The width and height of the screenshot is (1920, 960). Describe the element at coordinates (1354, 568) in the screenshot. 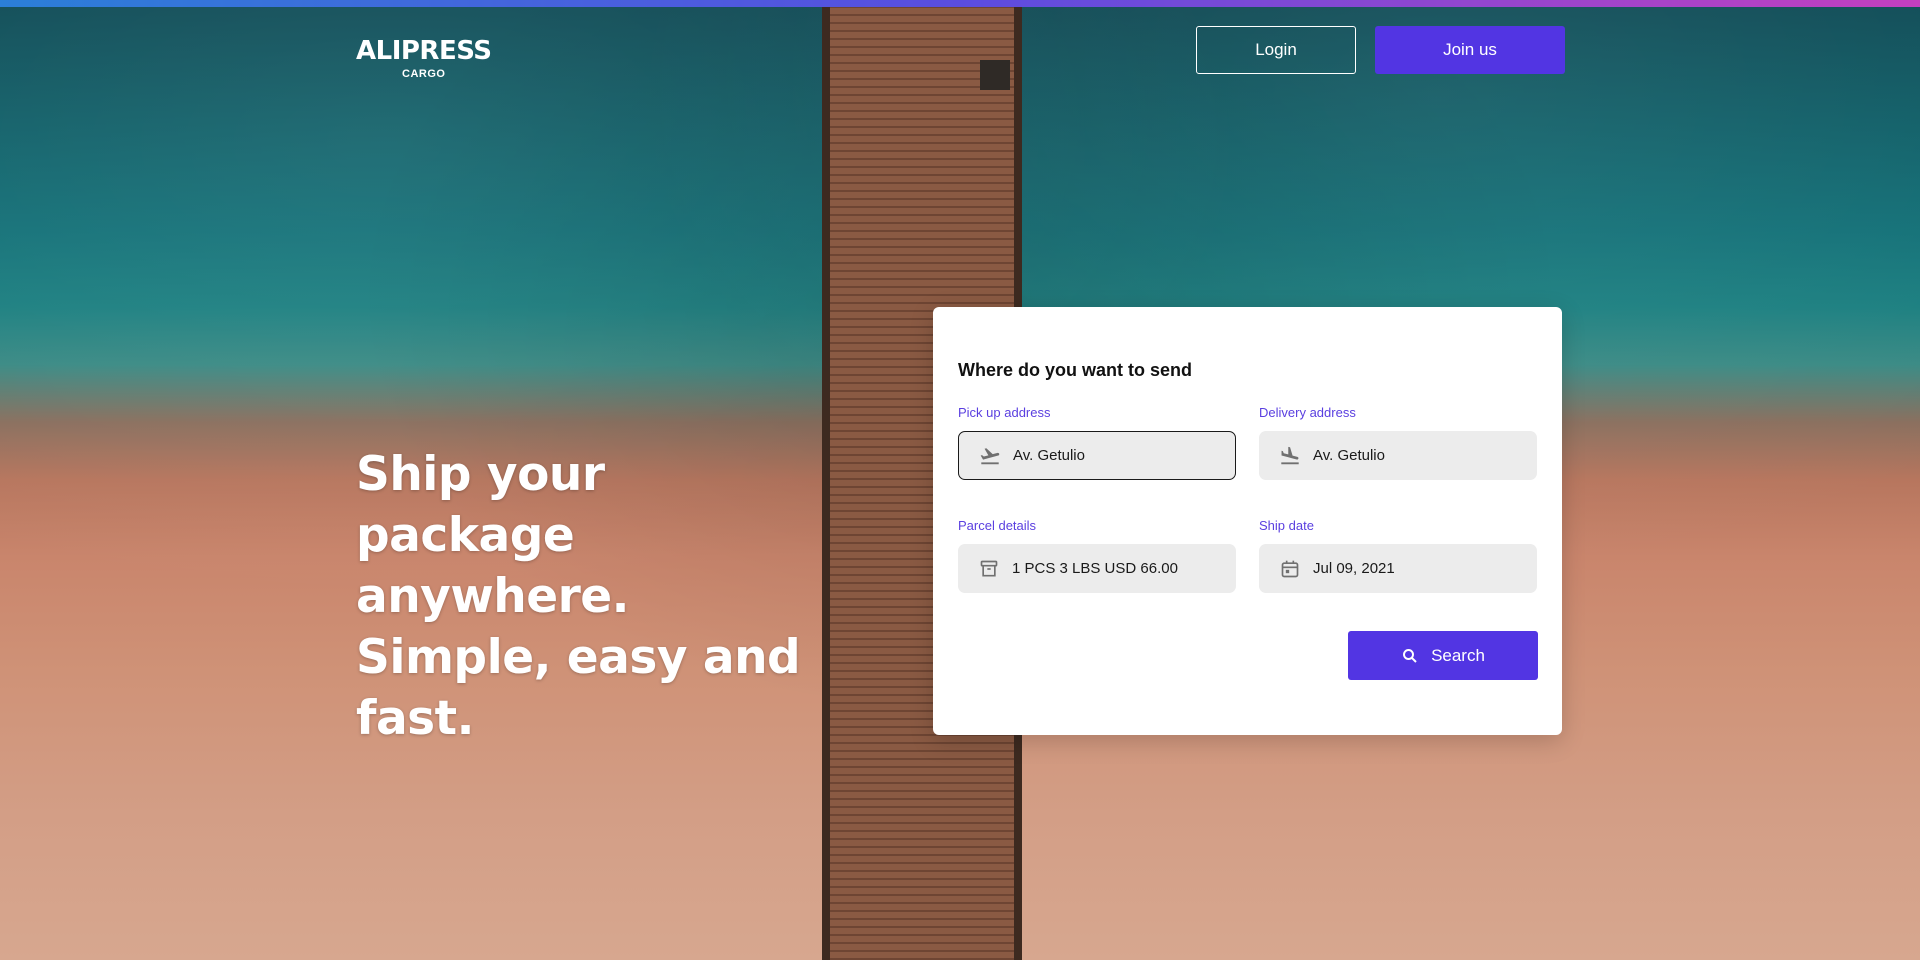

I see `ship-date-value: Jul 09, 2021` at that location.